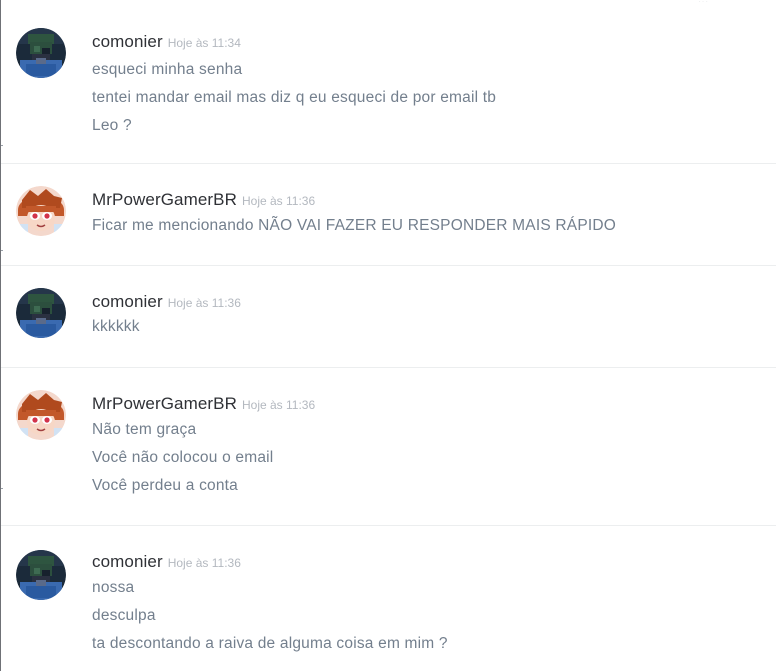 This screenshot has width=776, height=671. What do you see at coordinates (165, 485) in the screenshot?
I see `message-text: Você perdeu a conta` at bounding box center [165, 485].